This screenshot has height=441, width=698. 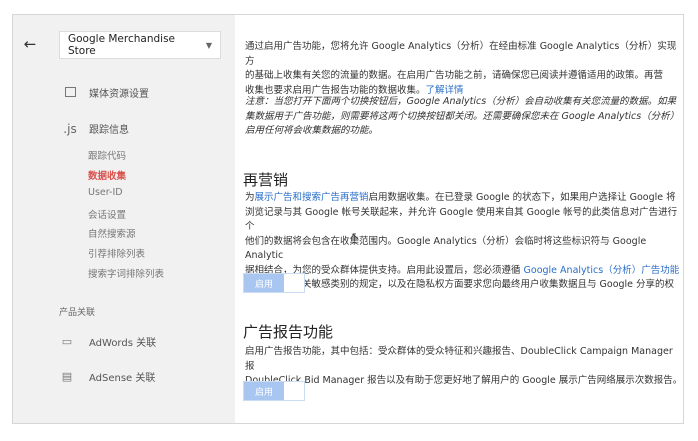 What do you see at coordinates (112, 233) in the screenshot?
I see `sub-item-organic-search-sources: 自然搜索源` at bounding box center [112, 233].